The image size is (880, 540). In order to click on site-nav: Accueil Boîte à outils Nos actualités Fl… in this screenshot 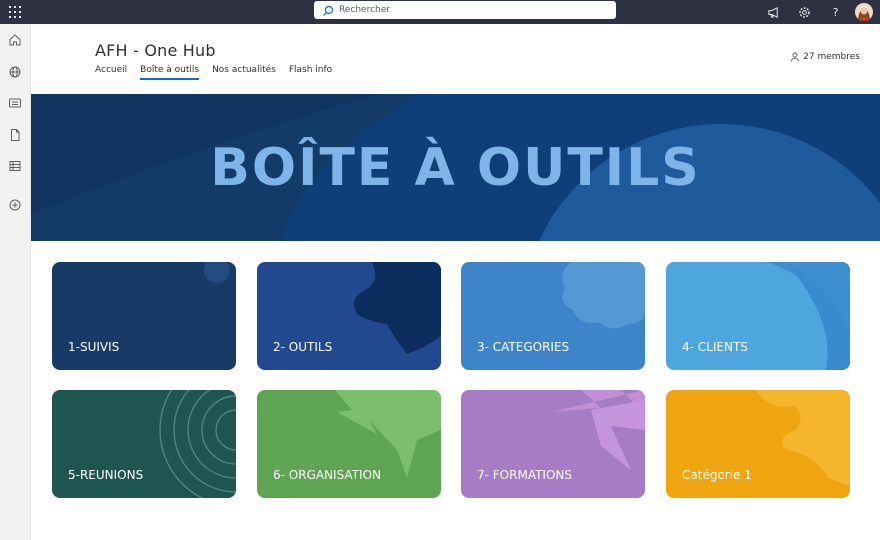, I will do `click(220, 72)`.